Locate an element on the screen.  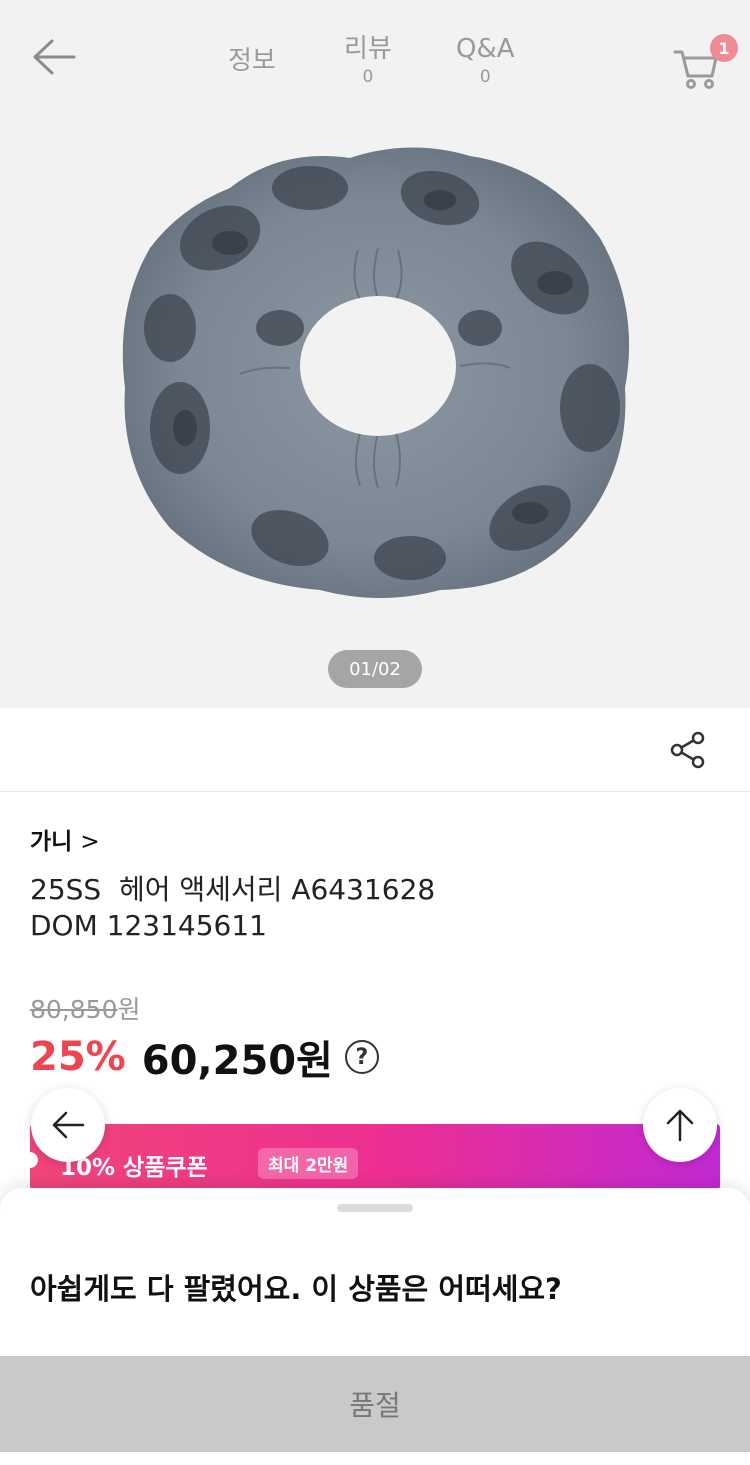
tab-qa-count: 0 is located at coordinates (485, 77).